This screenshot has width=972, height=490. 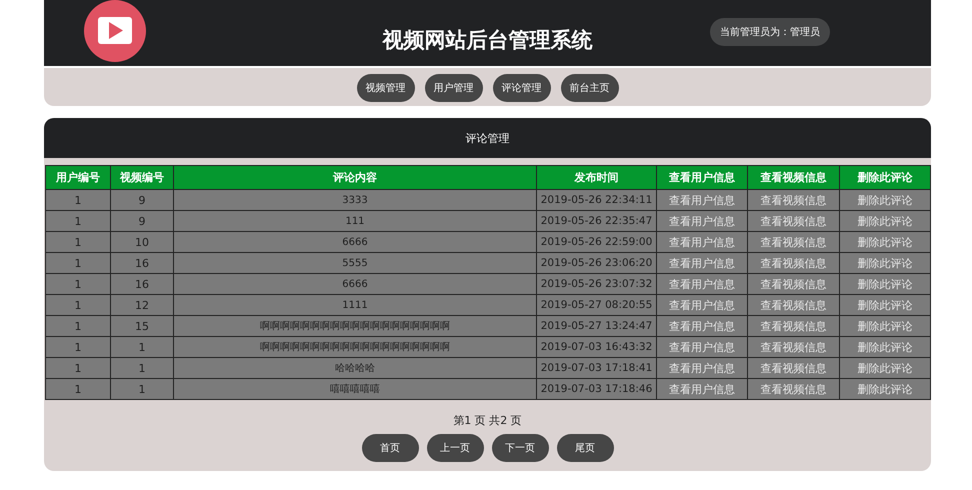 What do you see at coordinates (385, 88) in the screenshot?
I see `nav-button: 视频管理` at bounding box center [385, 88].